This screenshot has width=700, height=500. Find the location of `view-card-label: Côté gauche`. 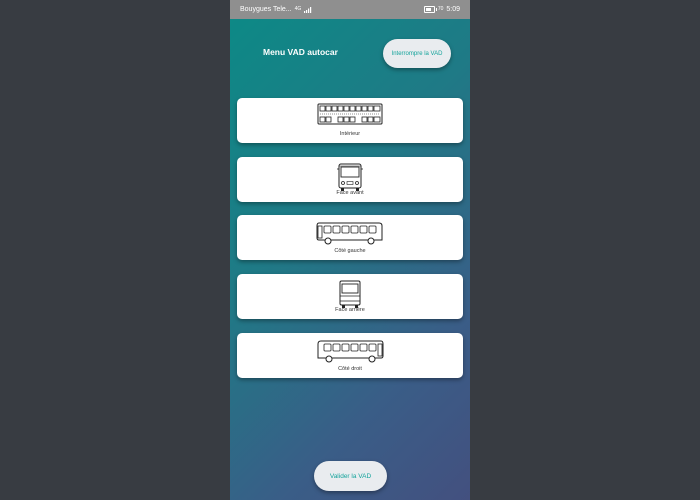

view-card-label: Côté gauche is located at coordinates (350, 251).